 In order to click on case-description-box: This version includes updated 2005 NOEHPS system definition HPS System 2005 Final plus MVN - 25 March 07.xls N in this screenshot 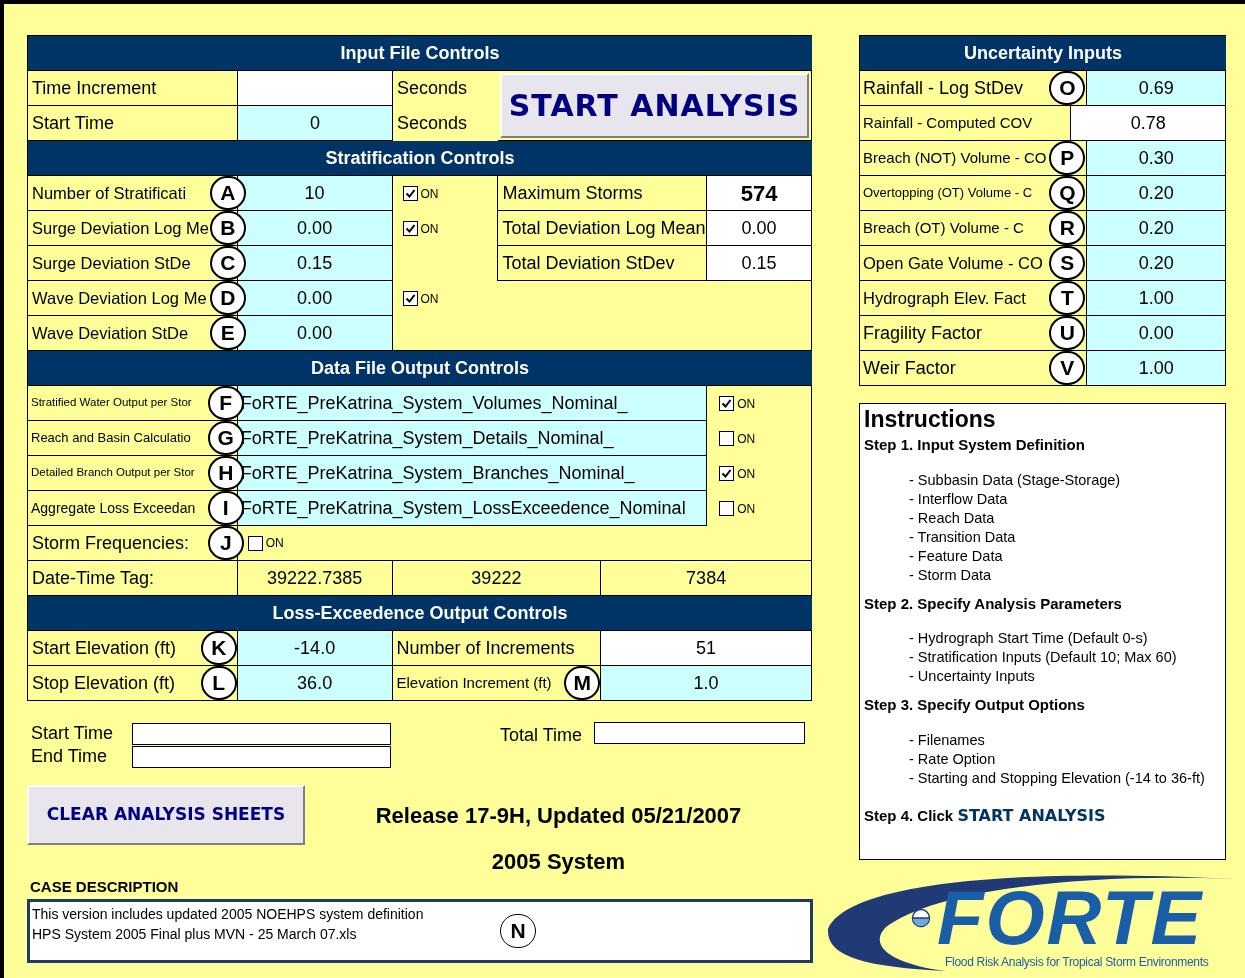, I will do `click(420, 930)`.